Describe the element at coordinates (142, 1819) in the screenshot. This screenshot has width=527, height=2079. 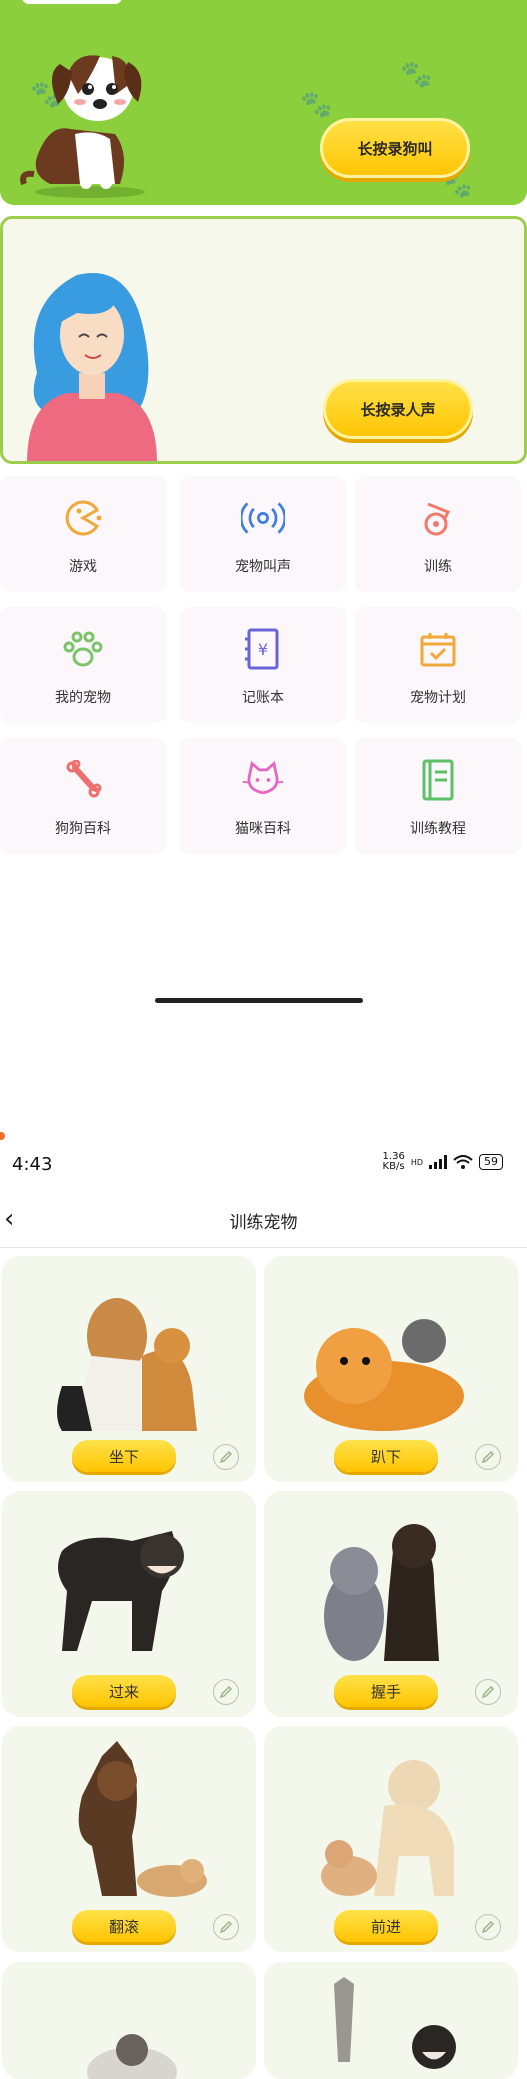
I see `shepherd-and-kitten-photo` at that location.